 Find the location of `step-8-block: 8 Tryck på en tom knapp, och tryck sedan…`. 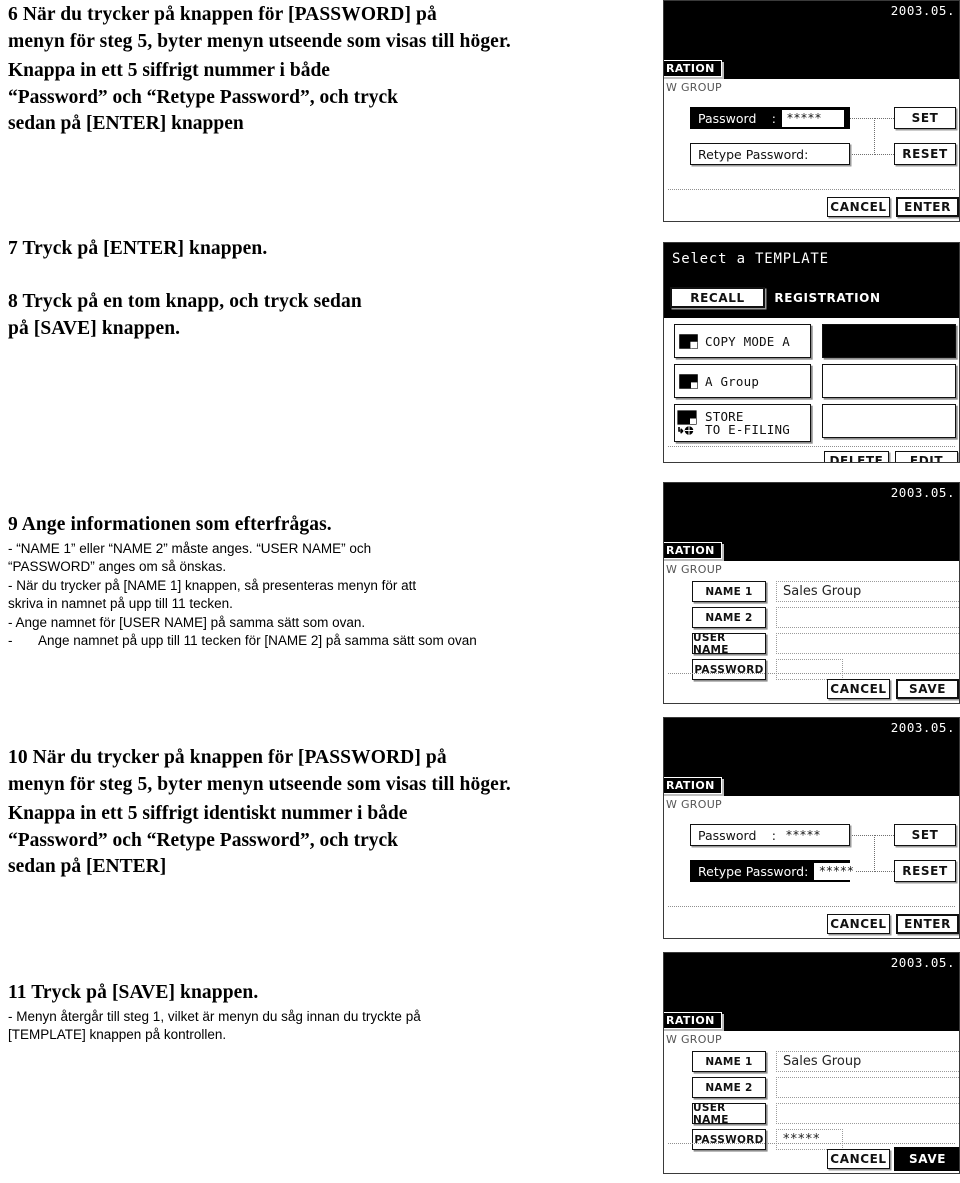

step-8-block: 8 Tryck på en tom knapp, och tryck sedan… is located at coordinates (185, 315).